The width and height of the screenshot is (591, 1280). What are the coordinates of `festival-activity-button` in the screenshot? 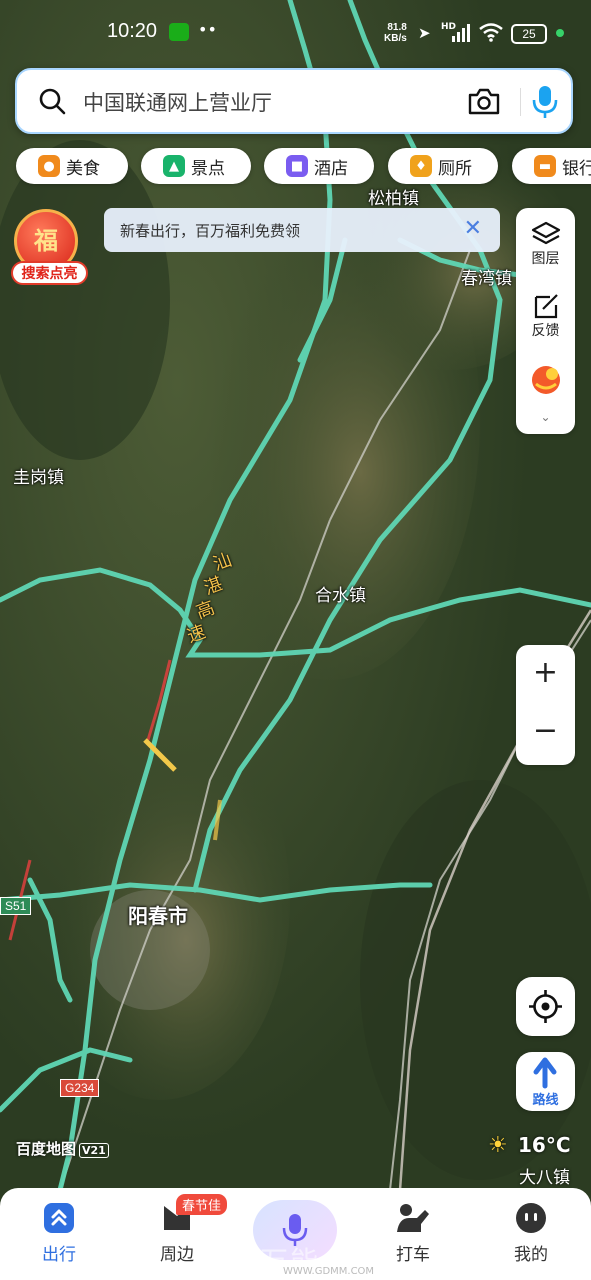 It's located at (545, 381).